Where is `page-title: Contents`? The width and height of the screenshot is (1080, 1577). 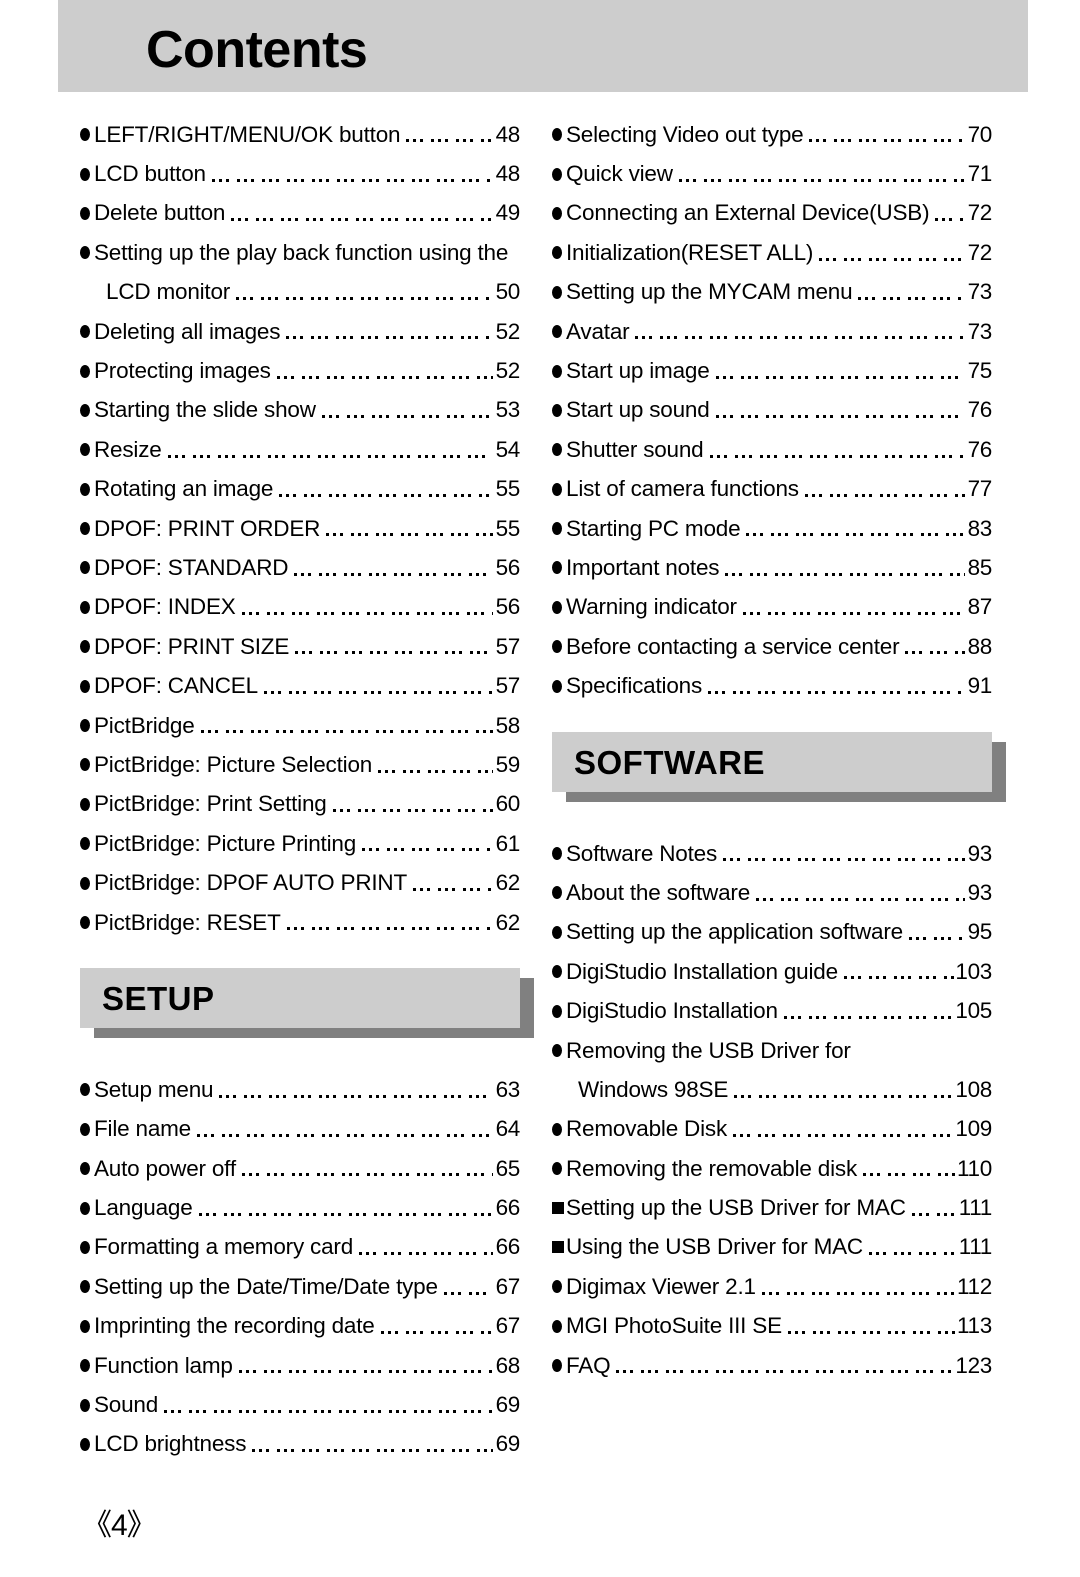
page-title: Contents is located at coordinates (257, 50).